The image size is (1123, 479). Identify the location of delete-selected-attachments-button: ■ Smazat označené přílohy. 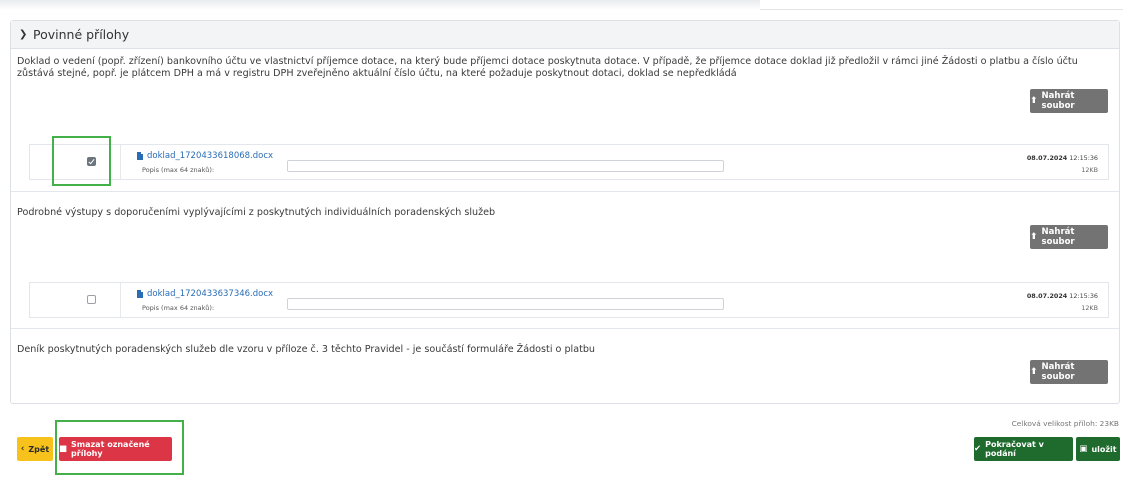
(115, 449).